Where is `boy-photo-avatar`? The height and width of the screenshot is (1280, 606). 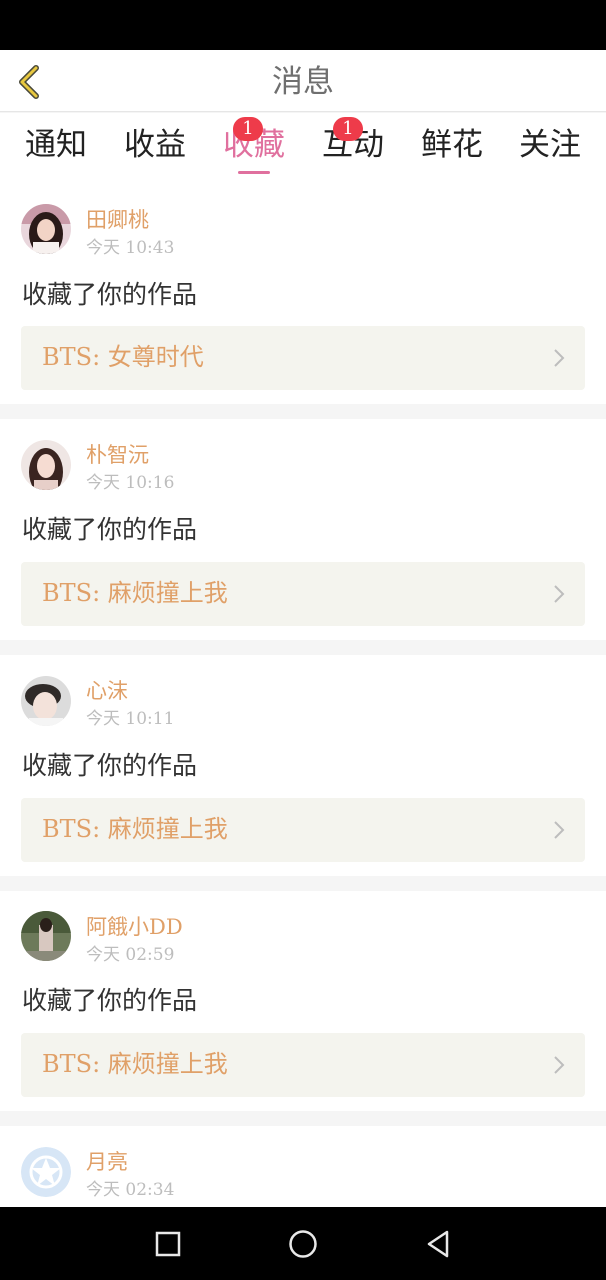 boy-photo-avatar is located at coordinates (46, 701).